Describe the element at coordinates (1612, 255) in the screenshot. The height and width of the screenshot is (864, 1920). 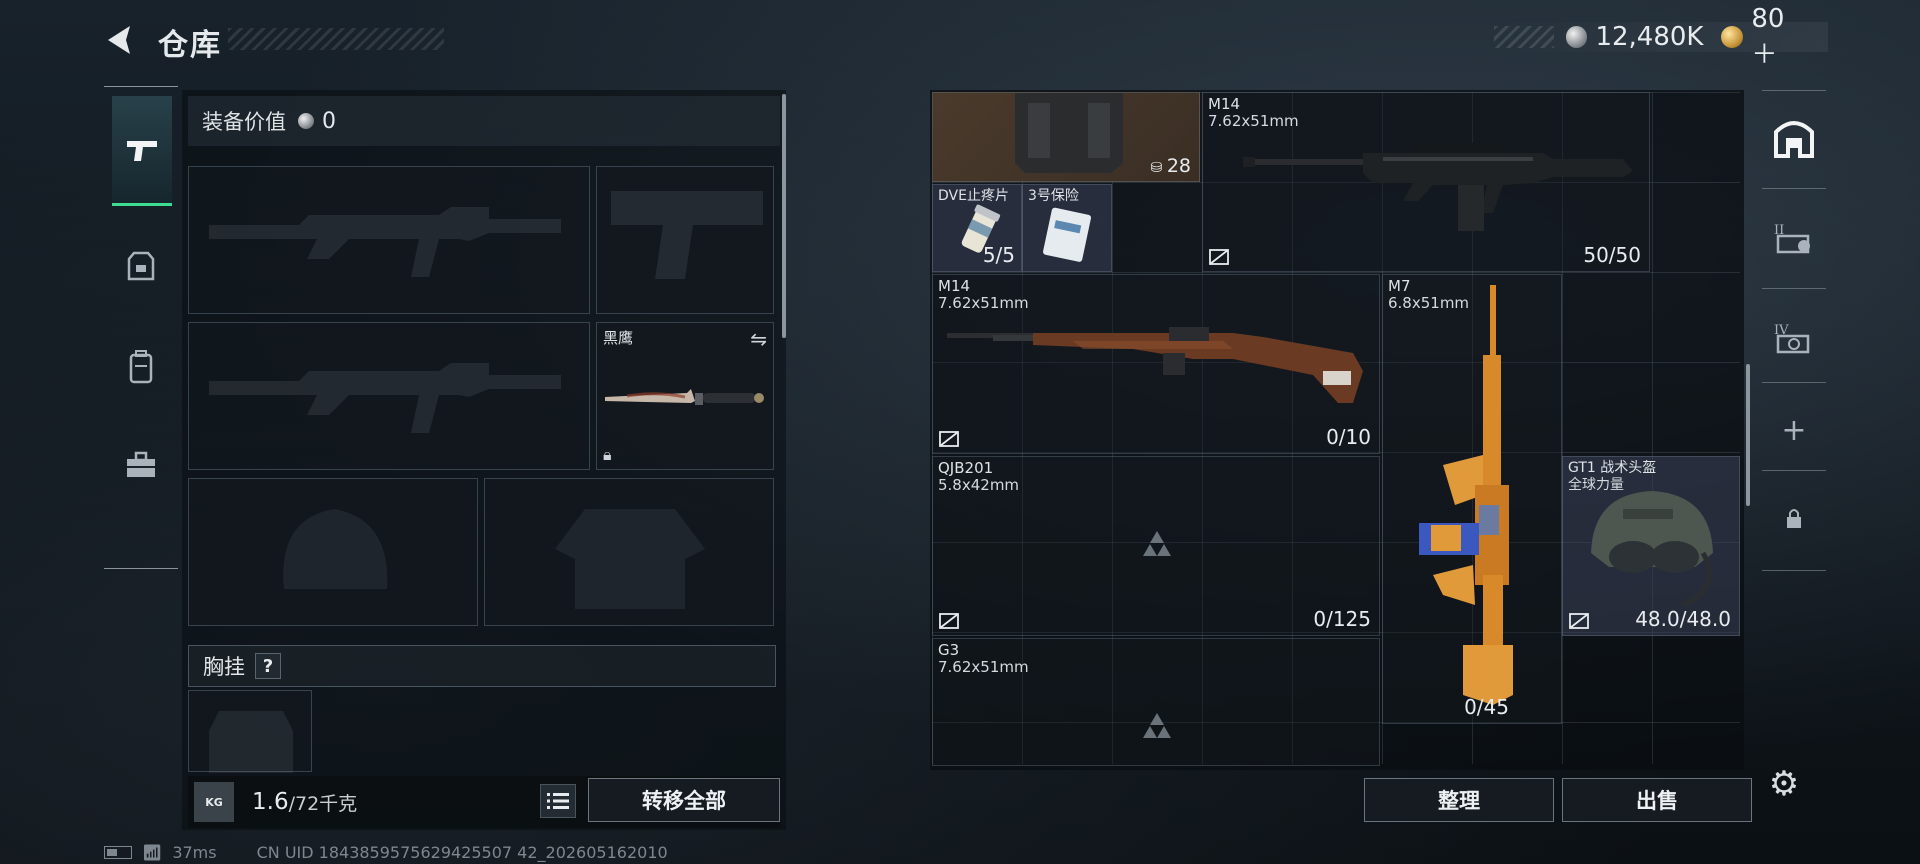
I see `ammo-count: 50/50` at that location.